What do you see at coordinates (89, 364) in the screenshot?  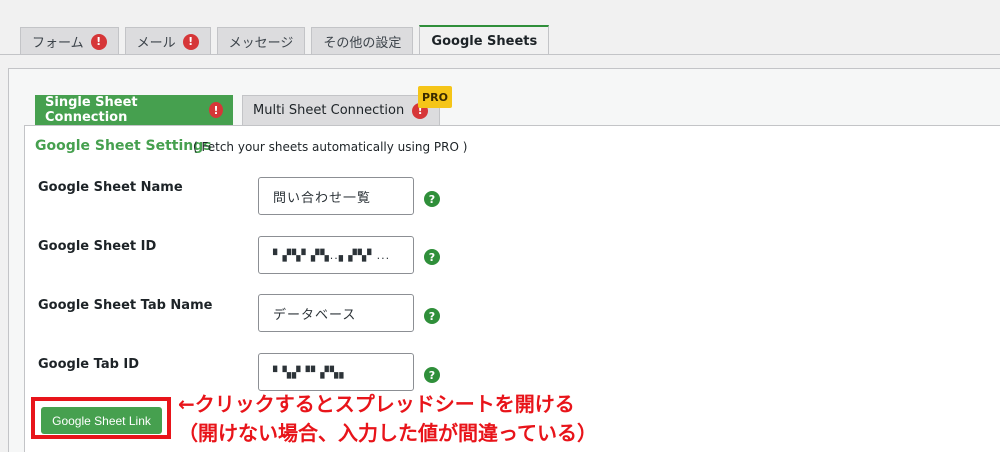 I see `tab-id-label: Google Tab ID` at bounding box center [89, 364].